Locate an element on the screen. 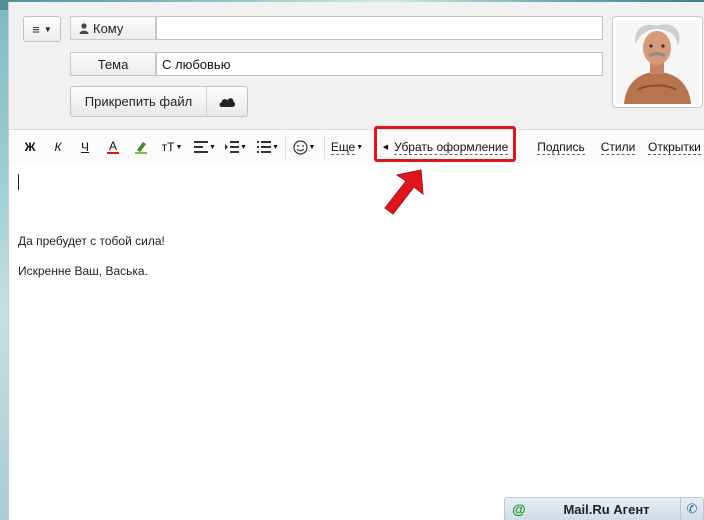 Image resolution: width=704 pixels, height=520 pixels. italic-button: К is located at coordinates (58, 147).